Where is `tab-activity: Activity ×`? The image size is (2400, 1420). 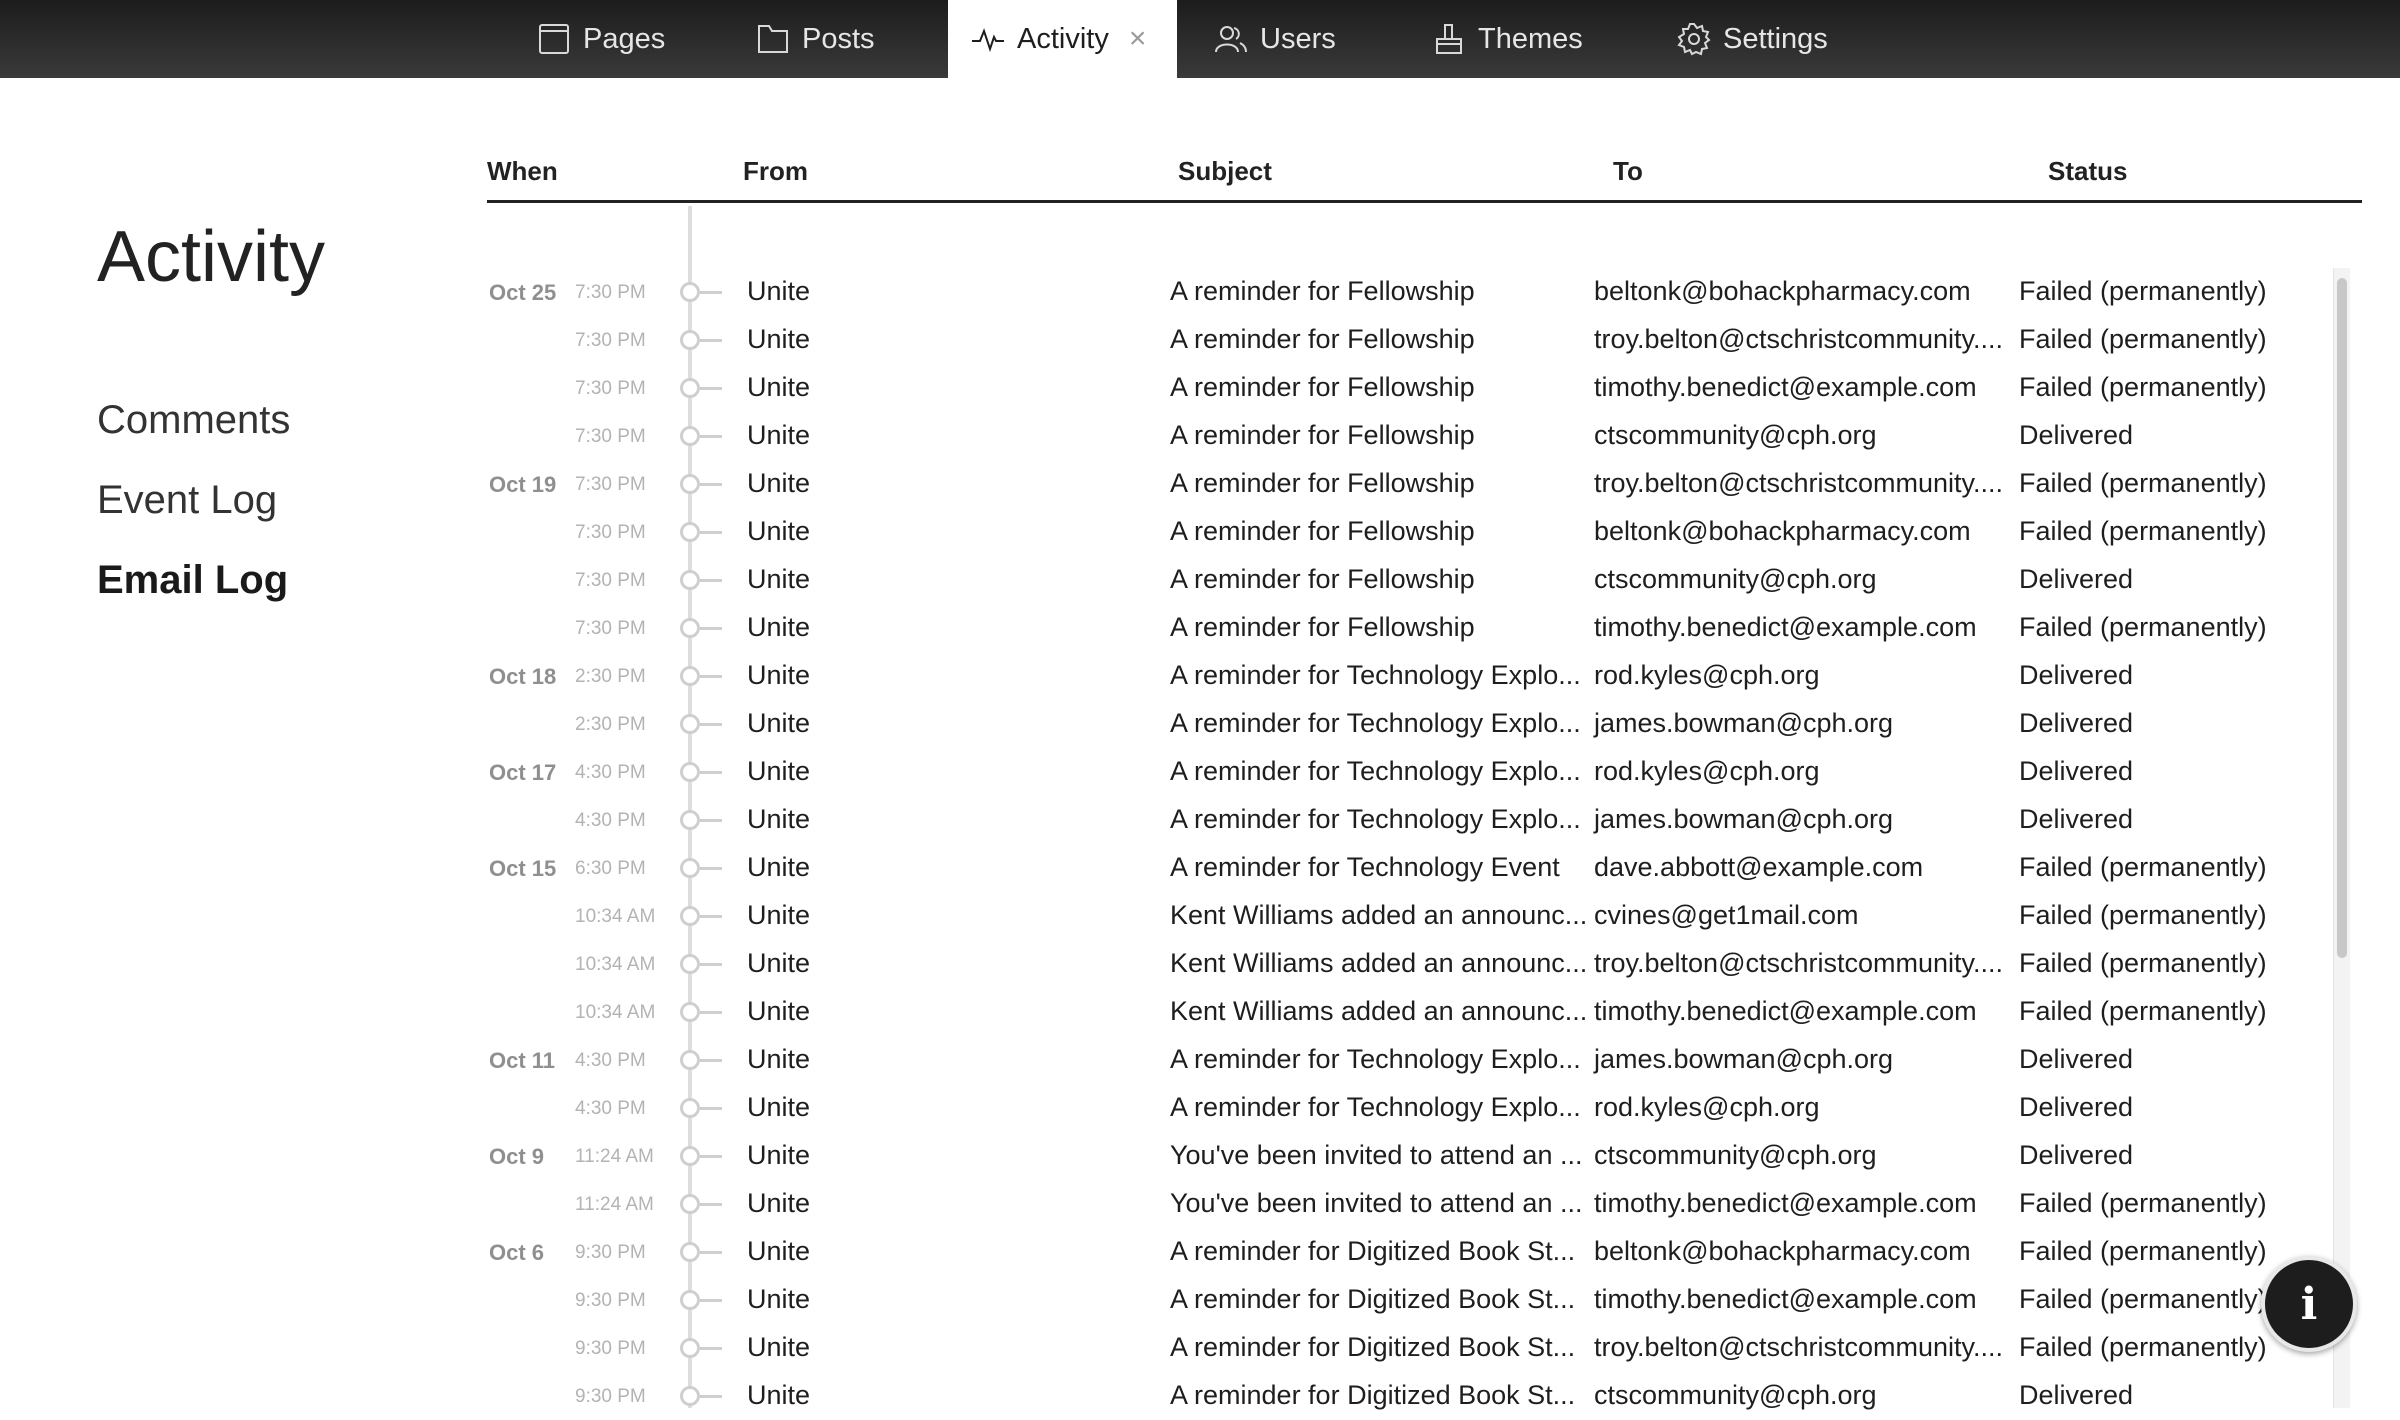
tab-activity: Activity × is located at coordinates (1062, 39).